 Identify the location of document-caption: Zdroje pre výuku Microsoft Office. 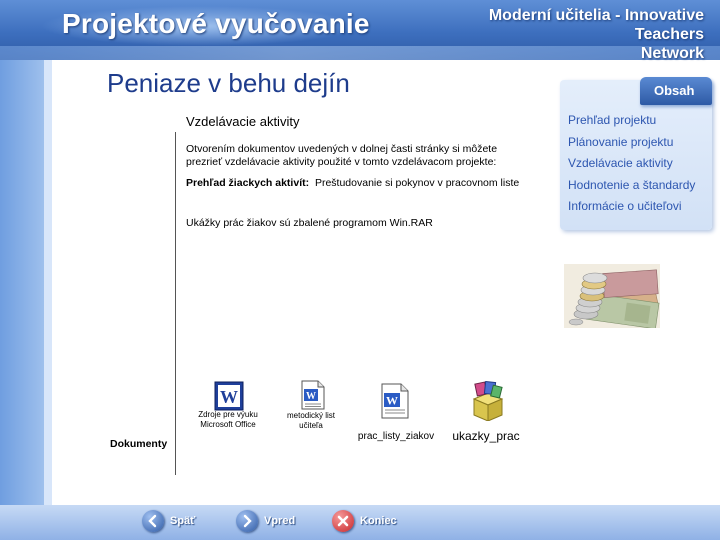
(228, 420).